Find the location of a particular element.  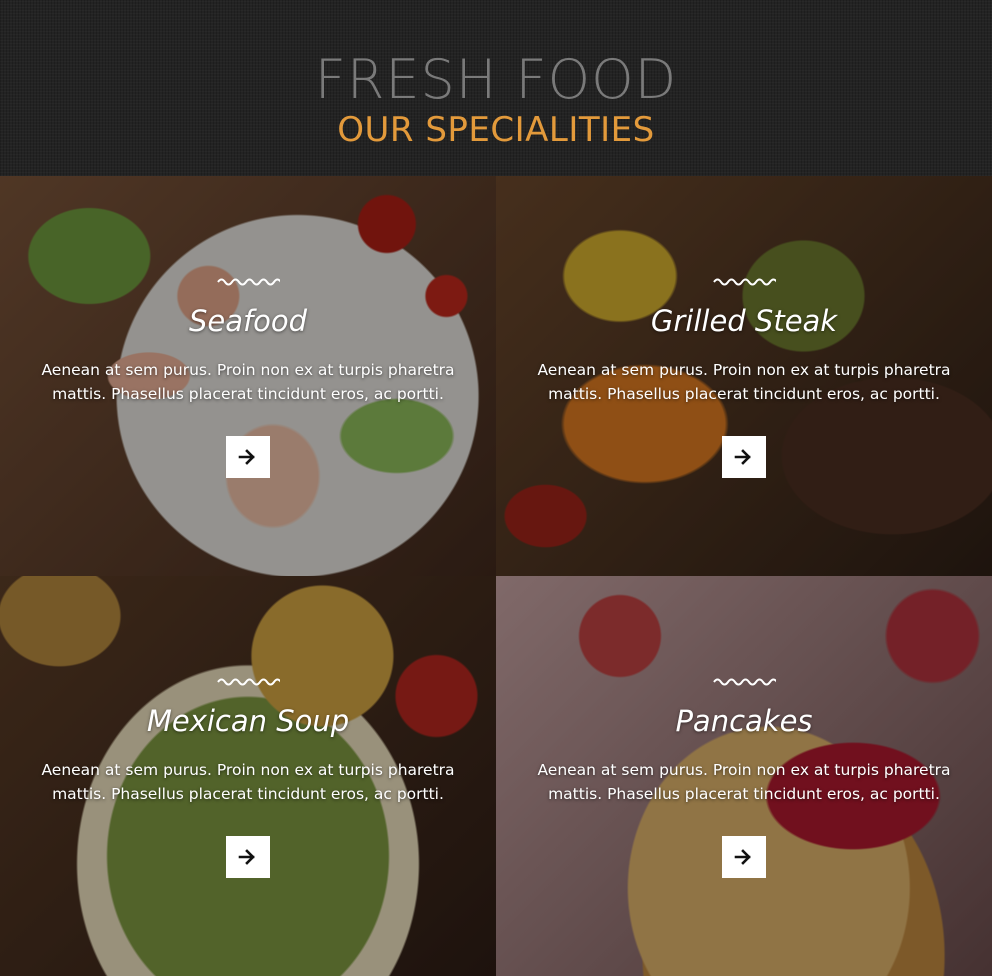

card-title: Pancakes is located at coordinates (744, 721).